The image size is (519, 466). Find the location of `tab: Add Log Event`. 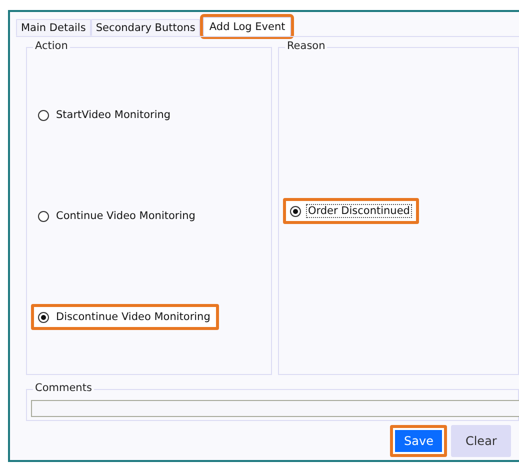

tab: Add Log Event is located at coordinates (247, 26).